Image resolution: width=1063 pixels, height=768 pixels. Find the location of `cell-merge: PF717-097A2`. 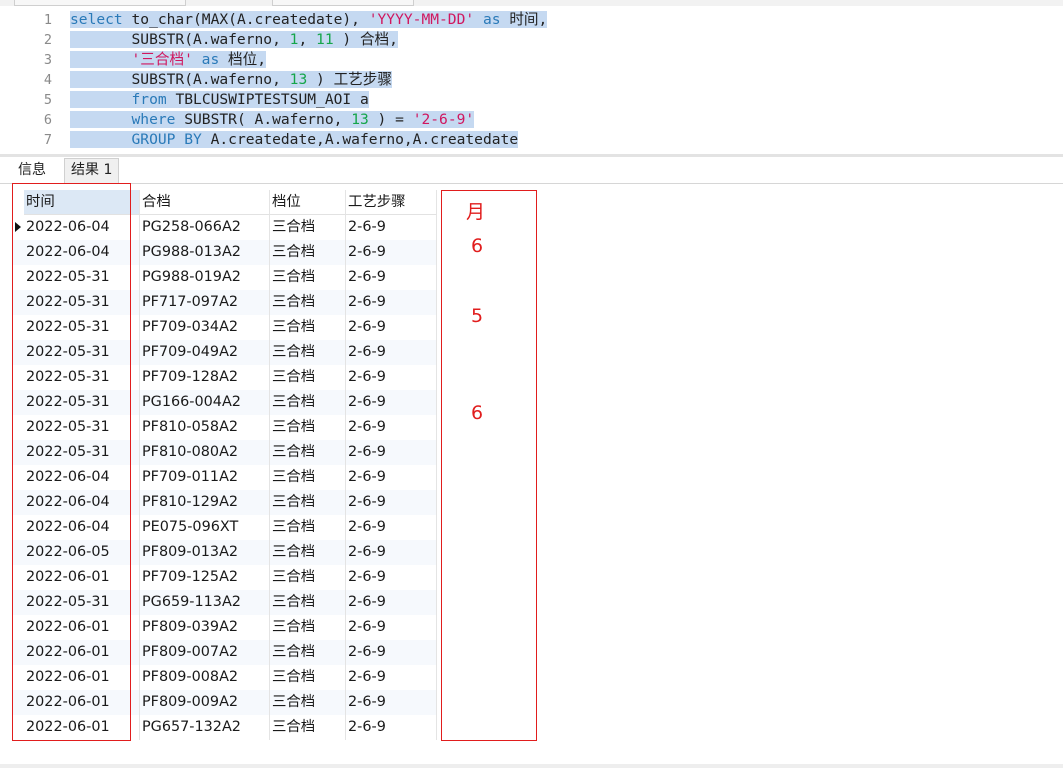

cell-merge: PF717-097A2 is located at coordinates (205, 302).